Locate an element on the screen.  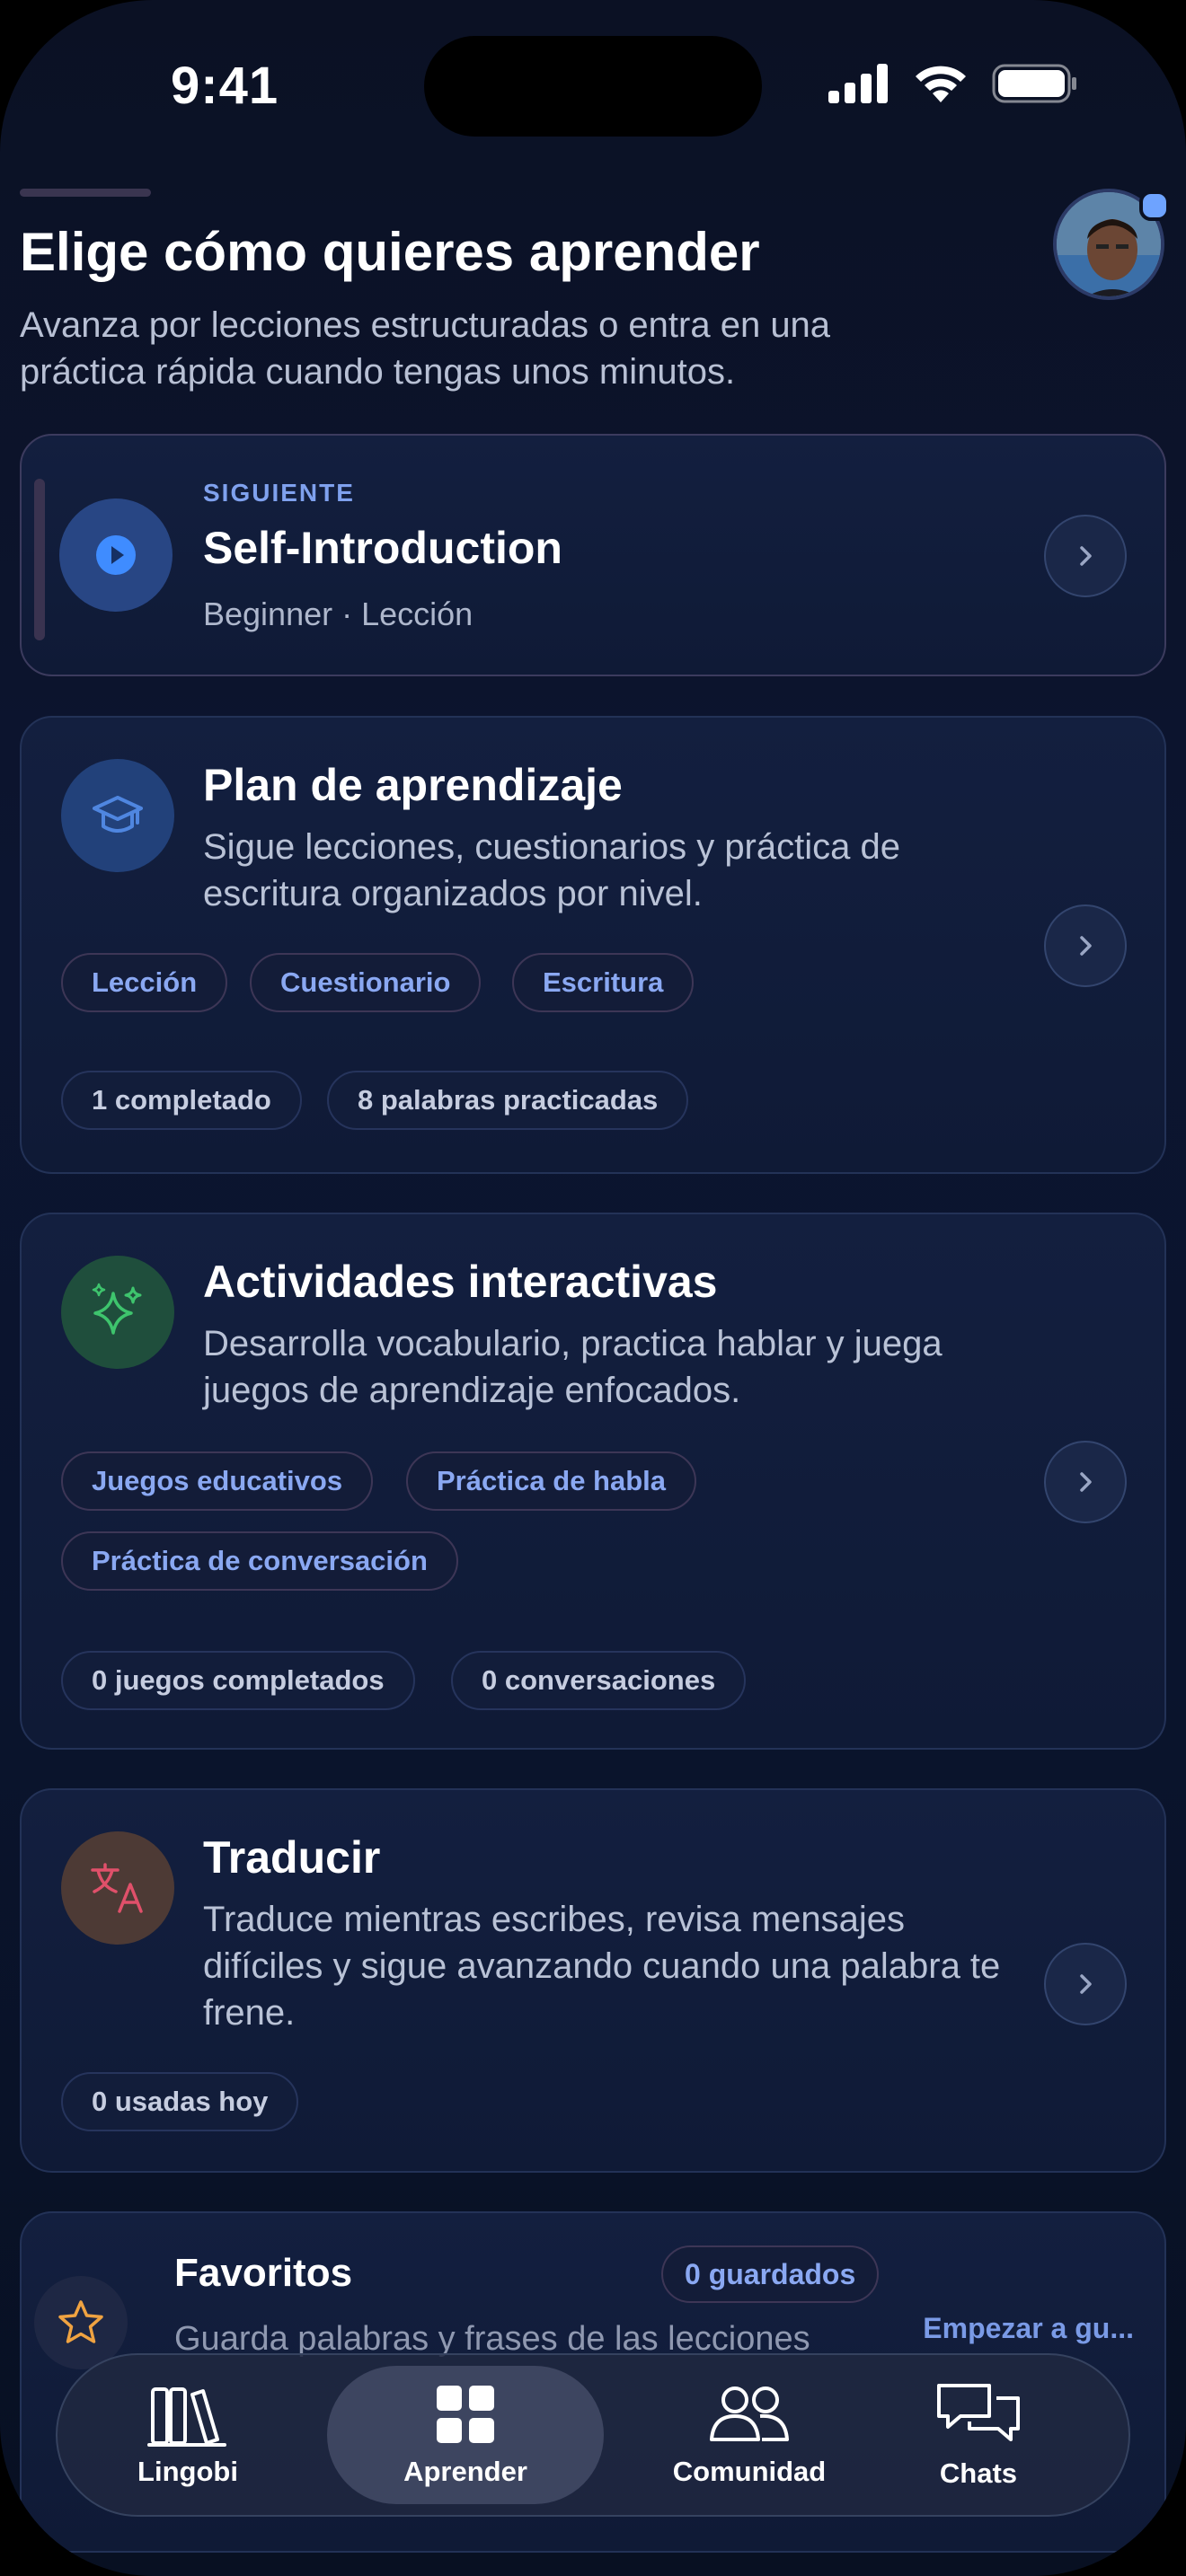
translate-icon is located at coordinates (117, 1888).